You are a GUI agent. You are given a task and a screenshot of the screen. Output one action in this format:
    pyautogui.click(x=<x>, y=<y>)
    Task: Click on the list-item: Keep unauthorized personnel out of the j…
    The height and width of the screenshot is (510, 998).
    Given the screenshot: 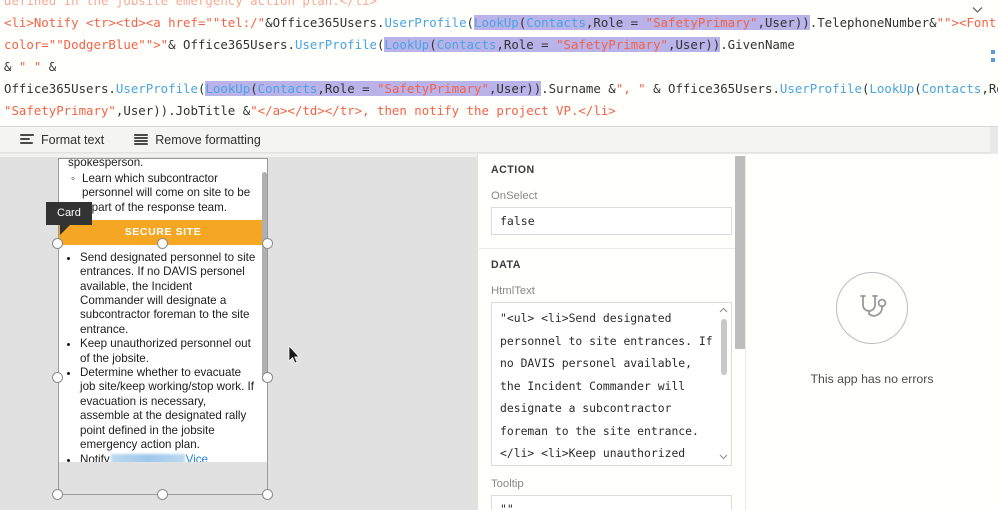 What is the action you would take?
    pyautogui.click(x=169, y=351)
    